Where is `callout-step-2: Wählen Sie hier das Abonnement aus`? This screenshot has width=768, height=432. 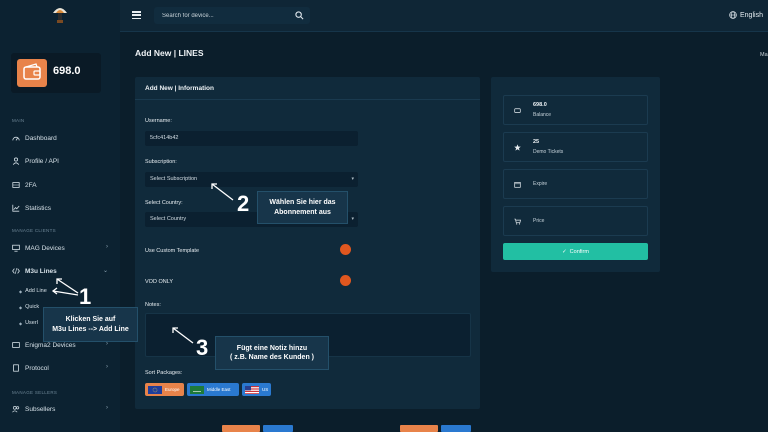 callout-step-2: Wählen Sie hier das Abonnement aus is located at coordinates (302, 207).